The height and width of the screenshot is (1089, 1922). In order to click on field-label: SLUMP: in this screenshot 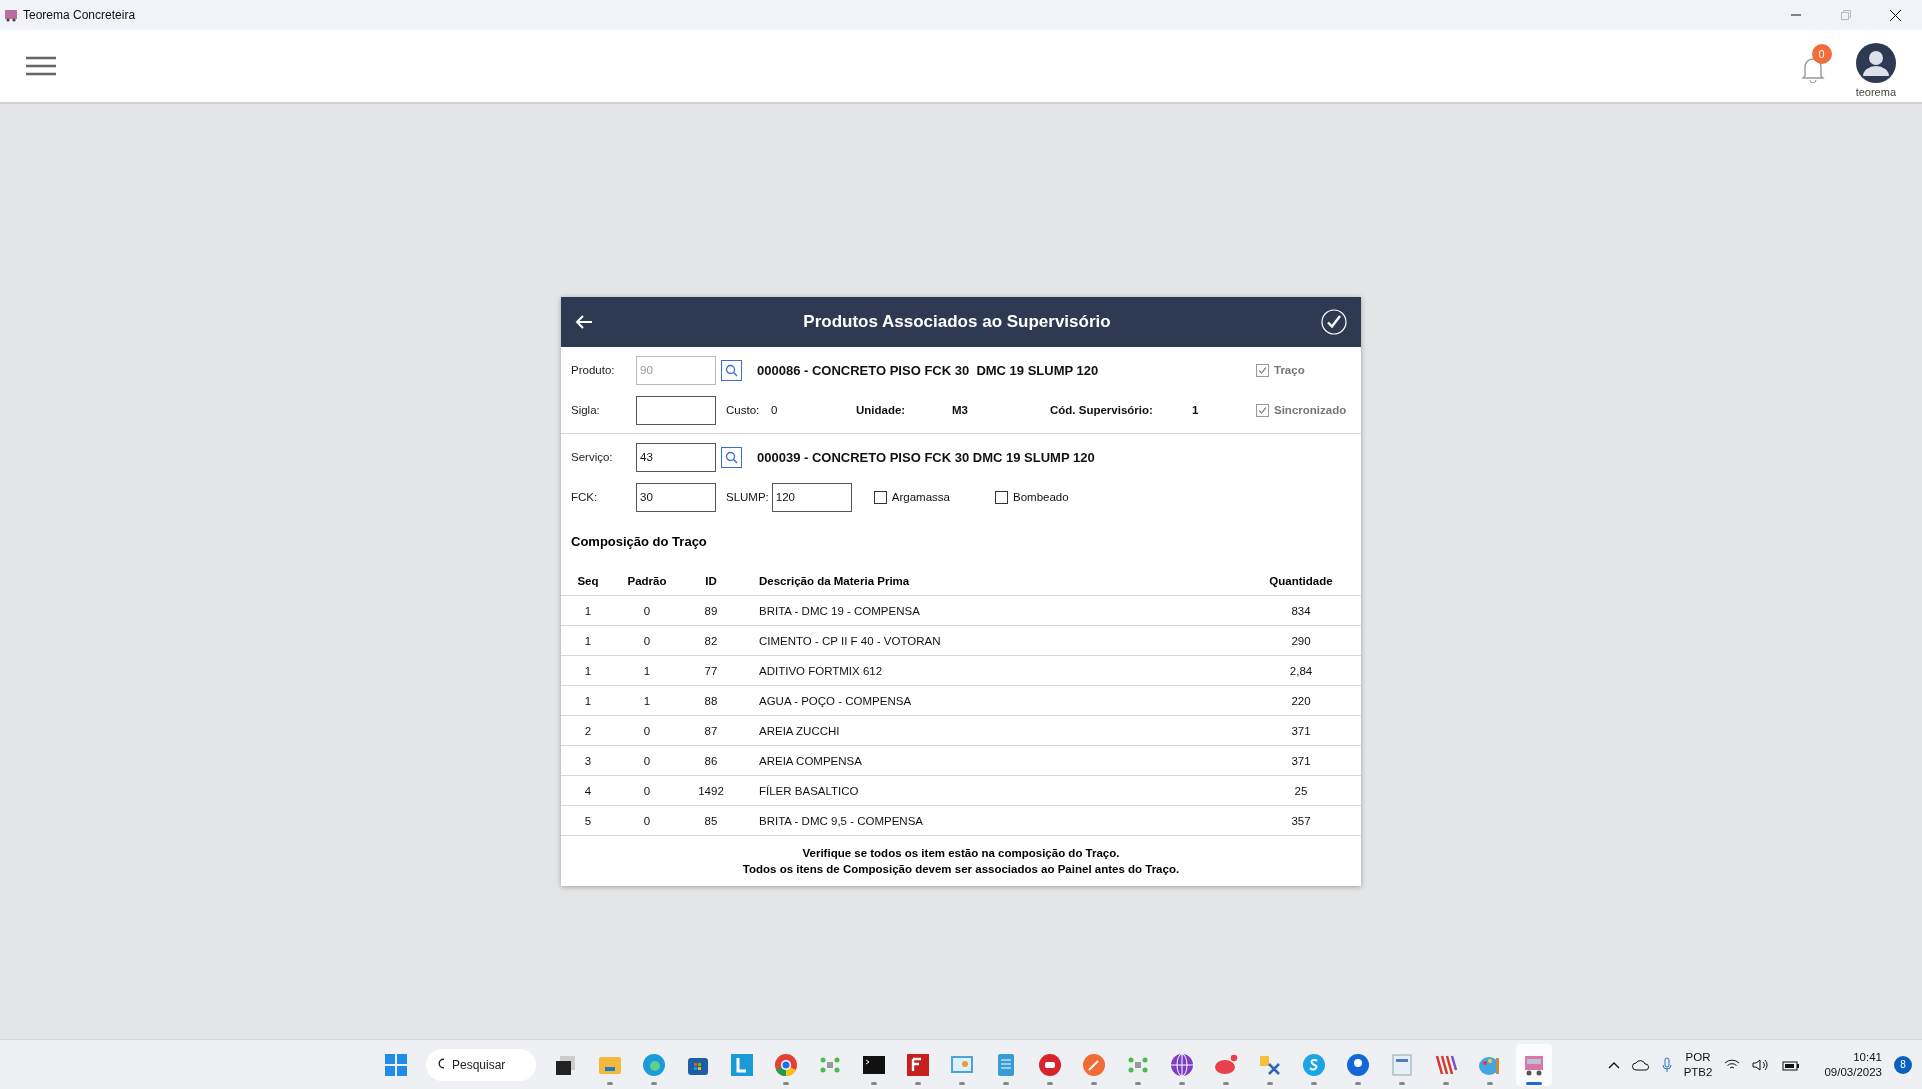, I will do `click(747, 497)`.